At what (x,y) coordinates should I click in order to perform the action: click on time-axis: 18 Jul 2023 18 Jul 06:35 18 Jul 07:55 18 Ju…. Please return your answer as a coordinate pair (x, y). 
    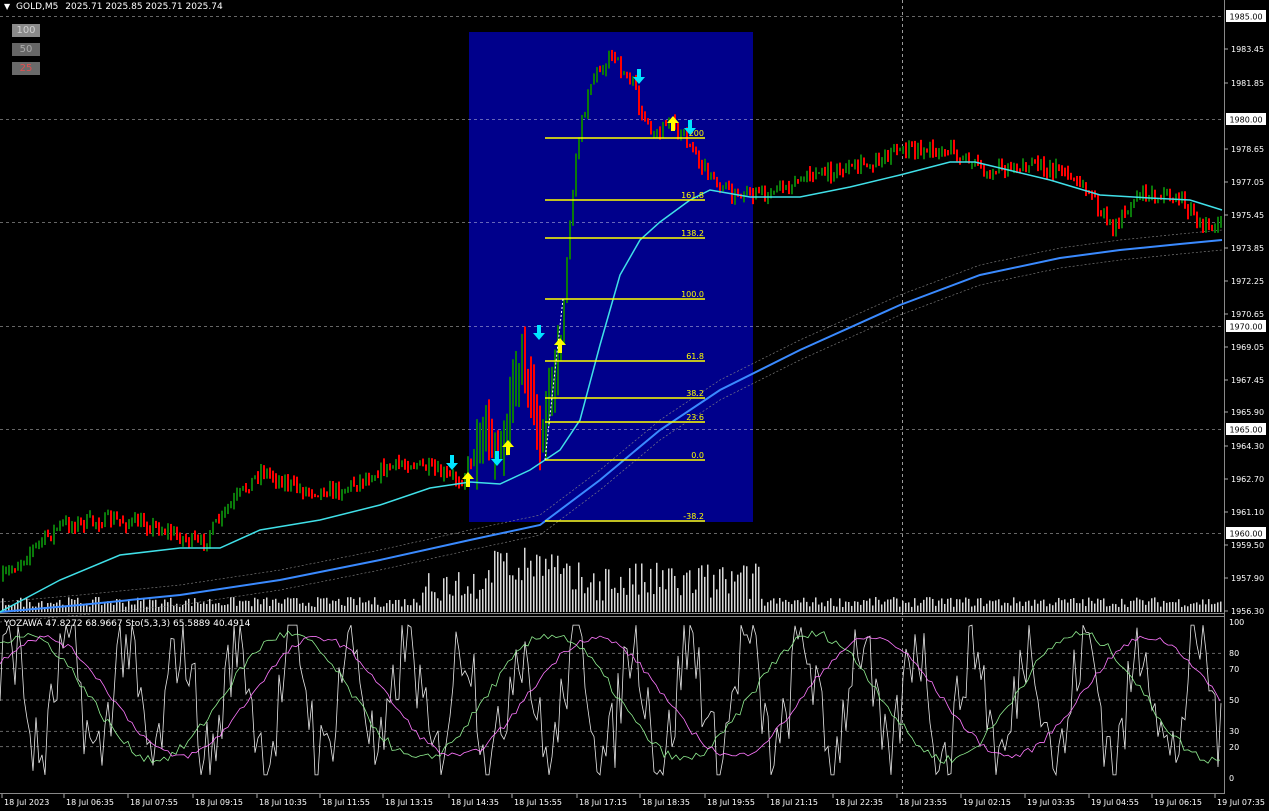
    Looking at the image, I should click on (633, 800).